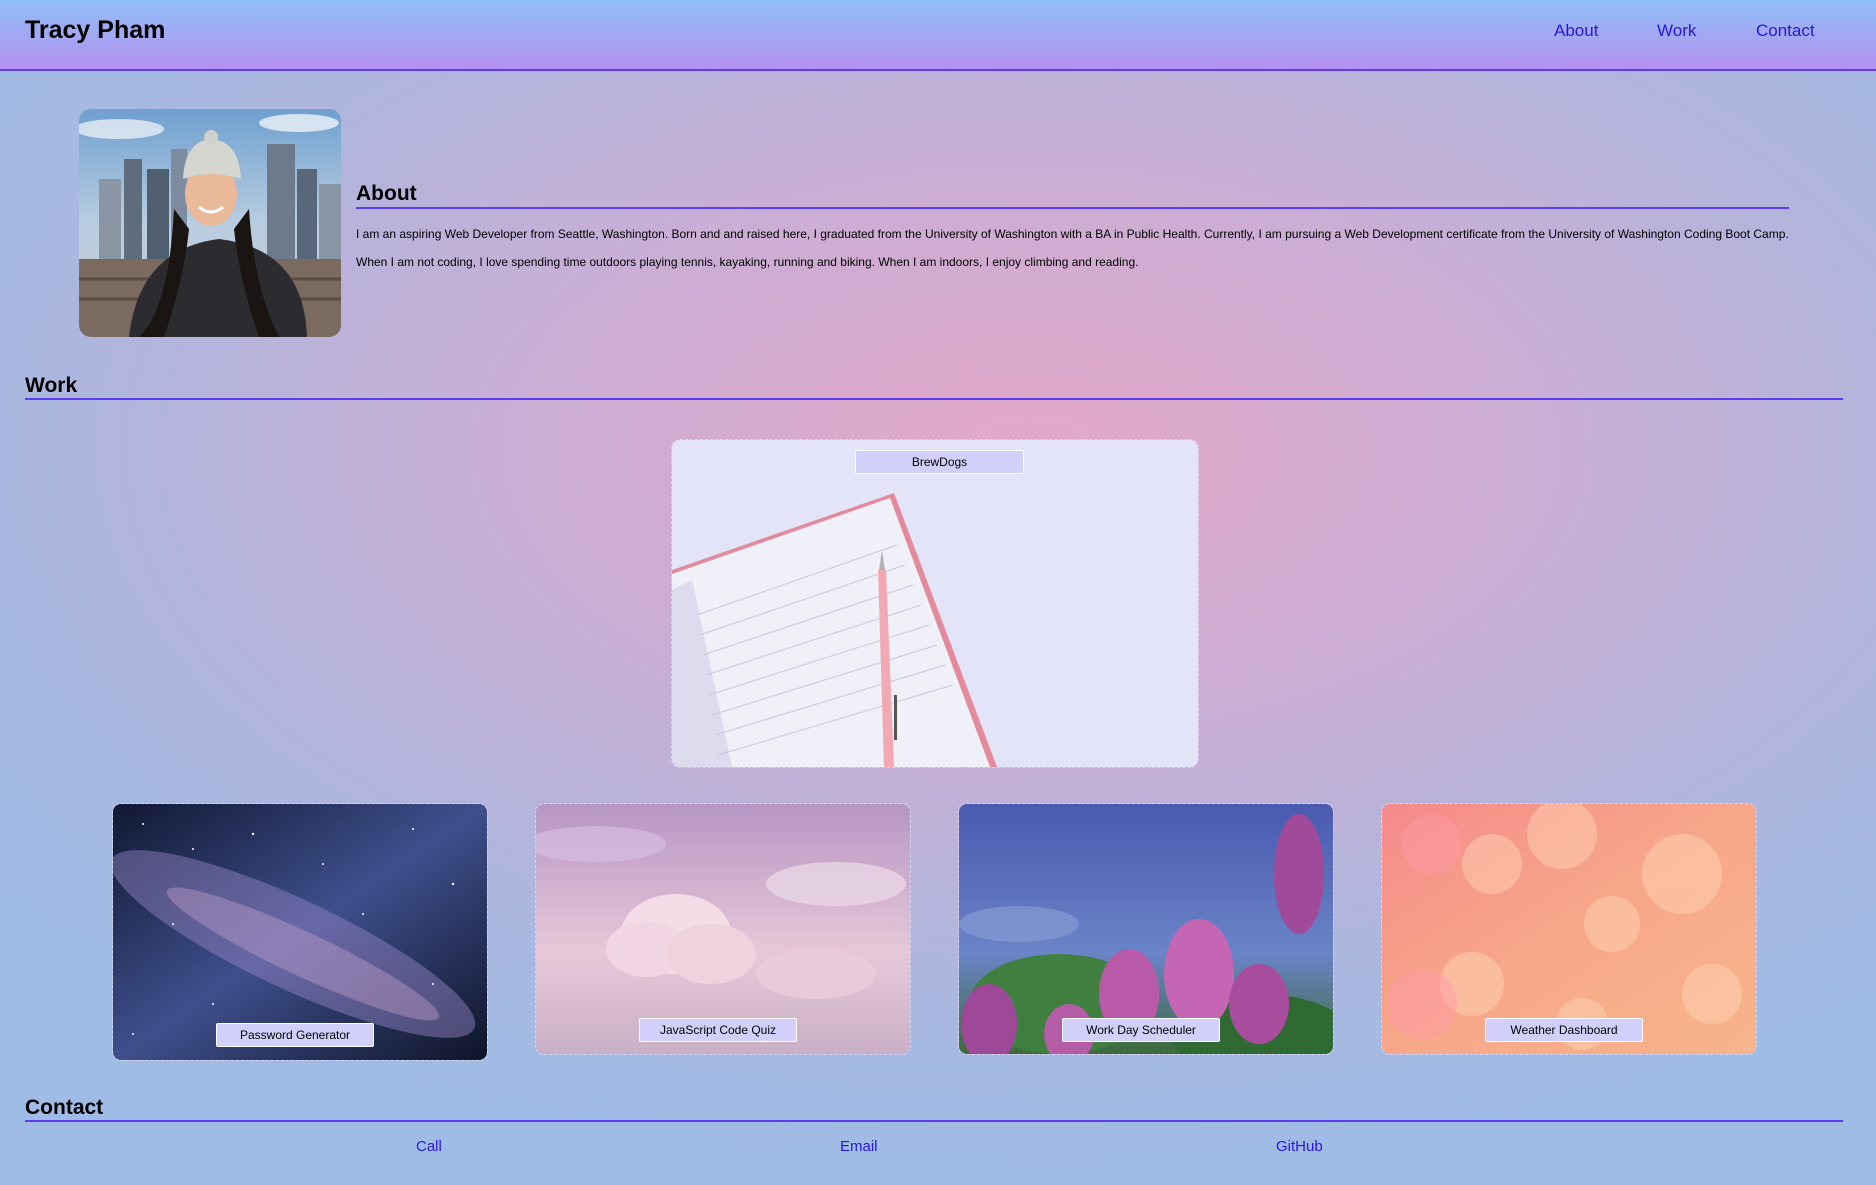 This screenshot has height=1185, width=1876. What do you see at coordinates (210, 223) in the screenshot?
I see `profile-photo` at bounding box center [210, 223].